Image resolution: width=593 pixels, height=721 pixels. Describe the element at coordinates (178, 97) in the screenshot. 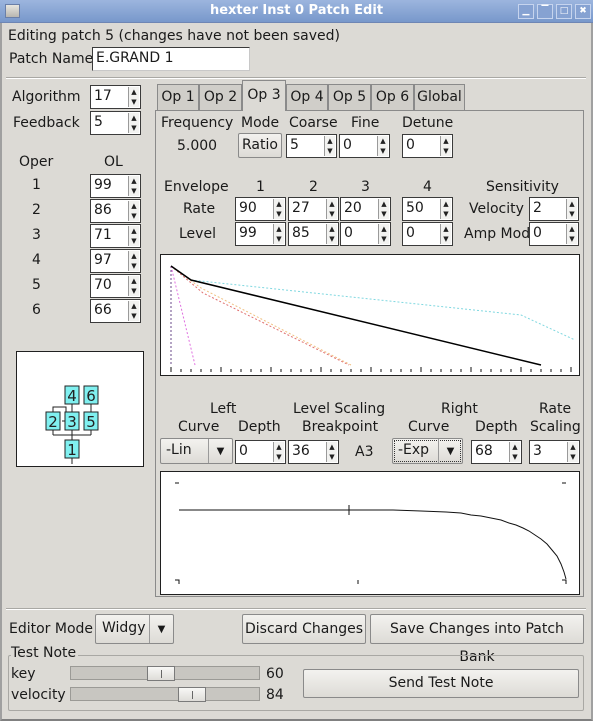

I see `tab-op-1: Op 1` at that location.